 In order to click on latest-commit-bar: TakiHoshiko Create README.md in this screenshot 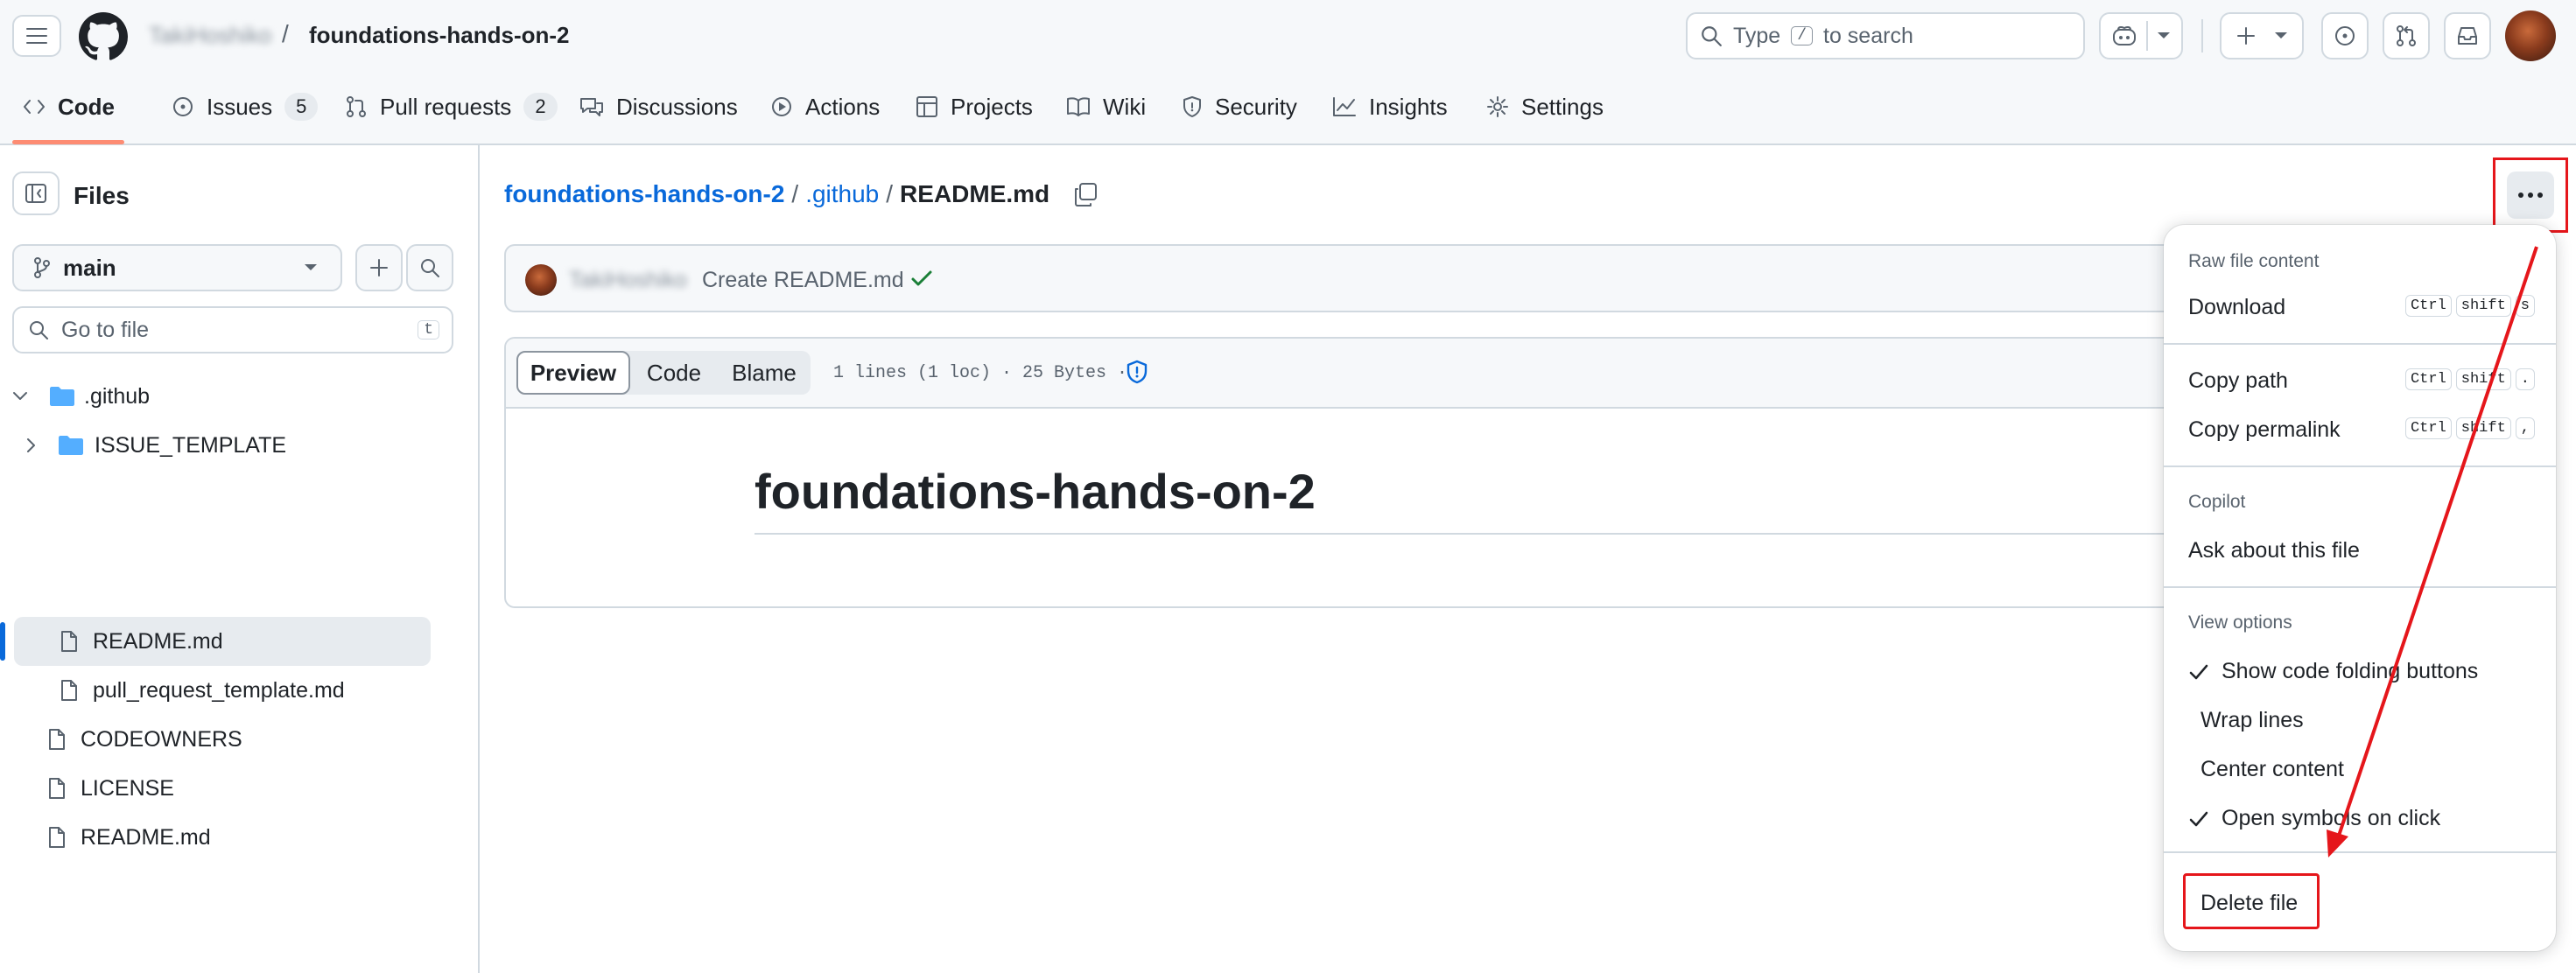, I will do `click(1345, 278)`.